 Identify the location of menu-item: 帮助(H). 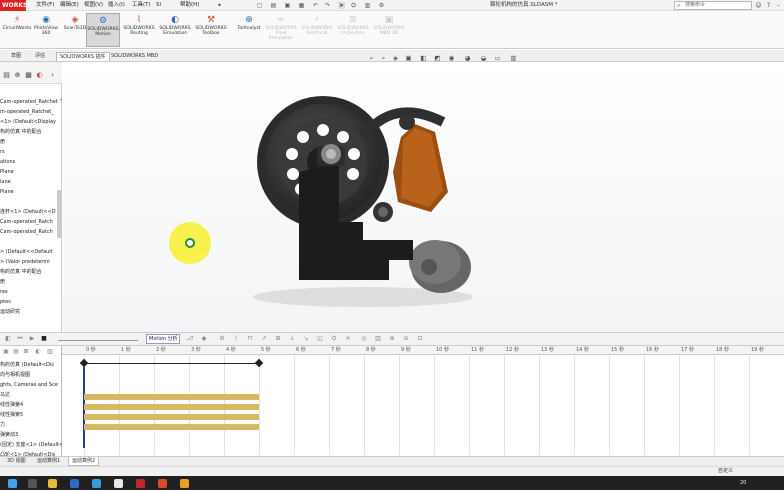
(189, 5).